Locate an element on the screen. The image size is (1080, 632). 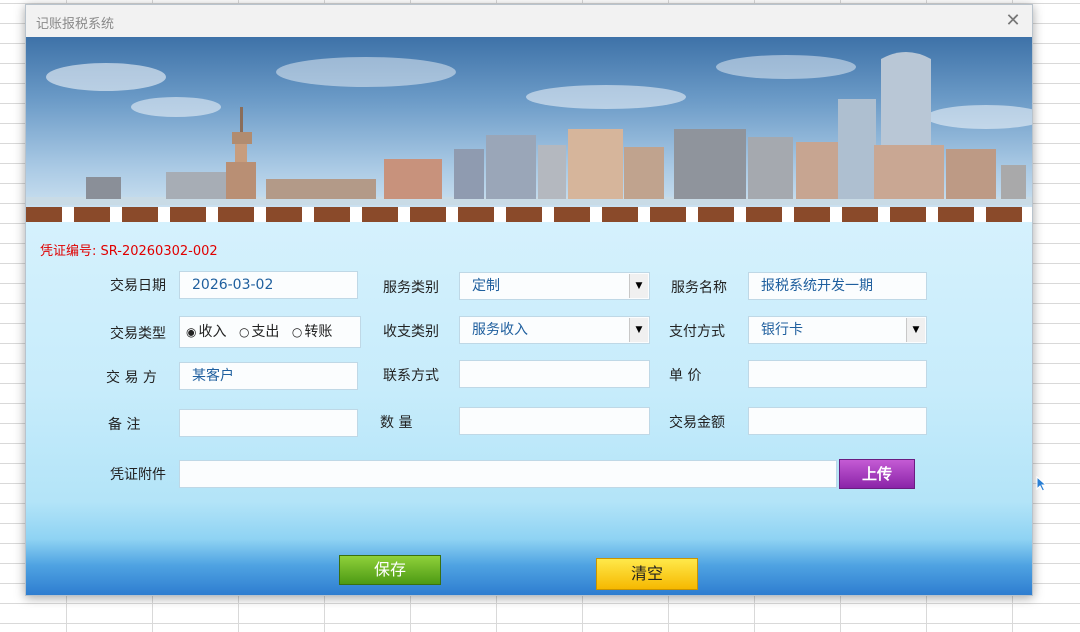
payment-method-select: 银行卡 ▼ is located at coordinates (837, 330).